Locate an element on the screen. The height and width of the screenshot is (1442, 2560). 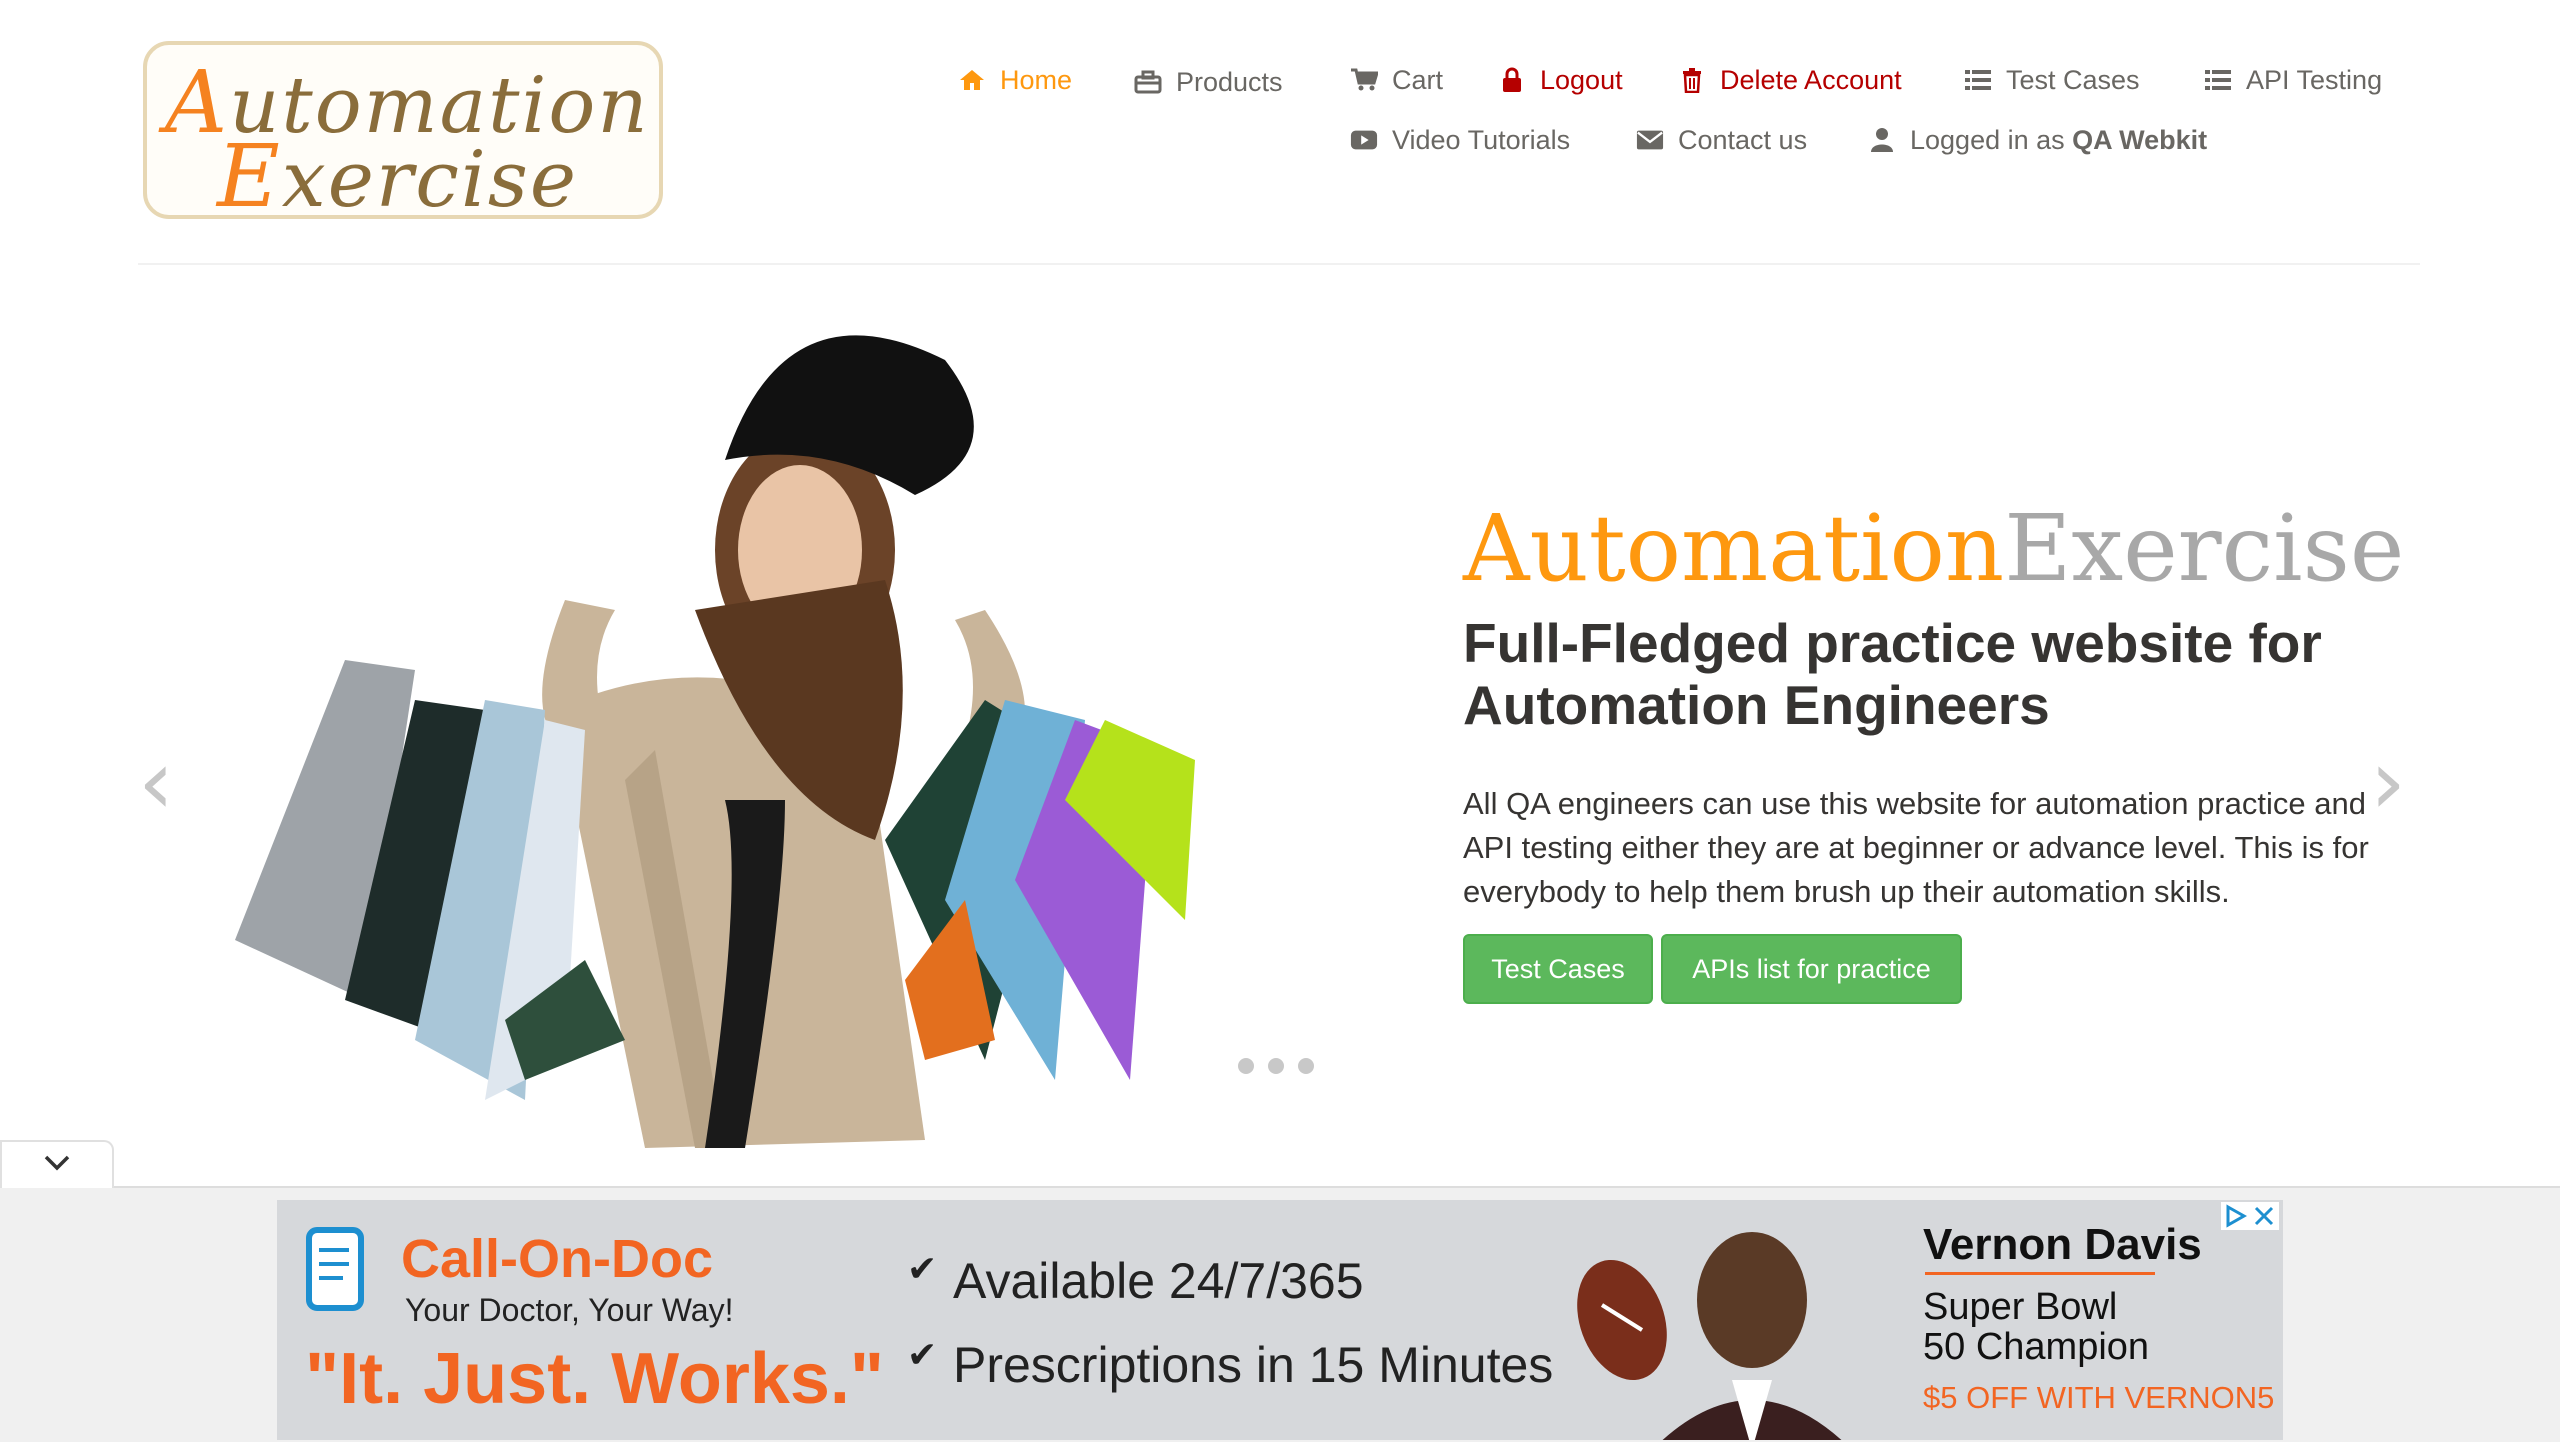
cart-icon is located at coordinates (1364, 80).